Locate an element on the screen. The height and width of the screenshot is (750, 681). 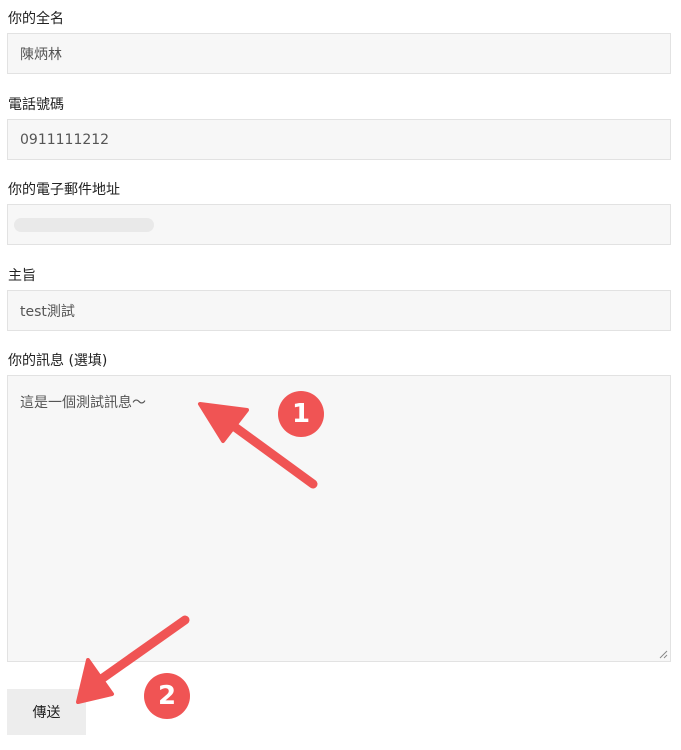
phone-field: 0911111212 is located at coordinates (339, 139).